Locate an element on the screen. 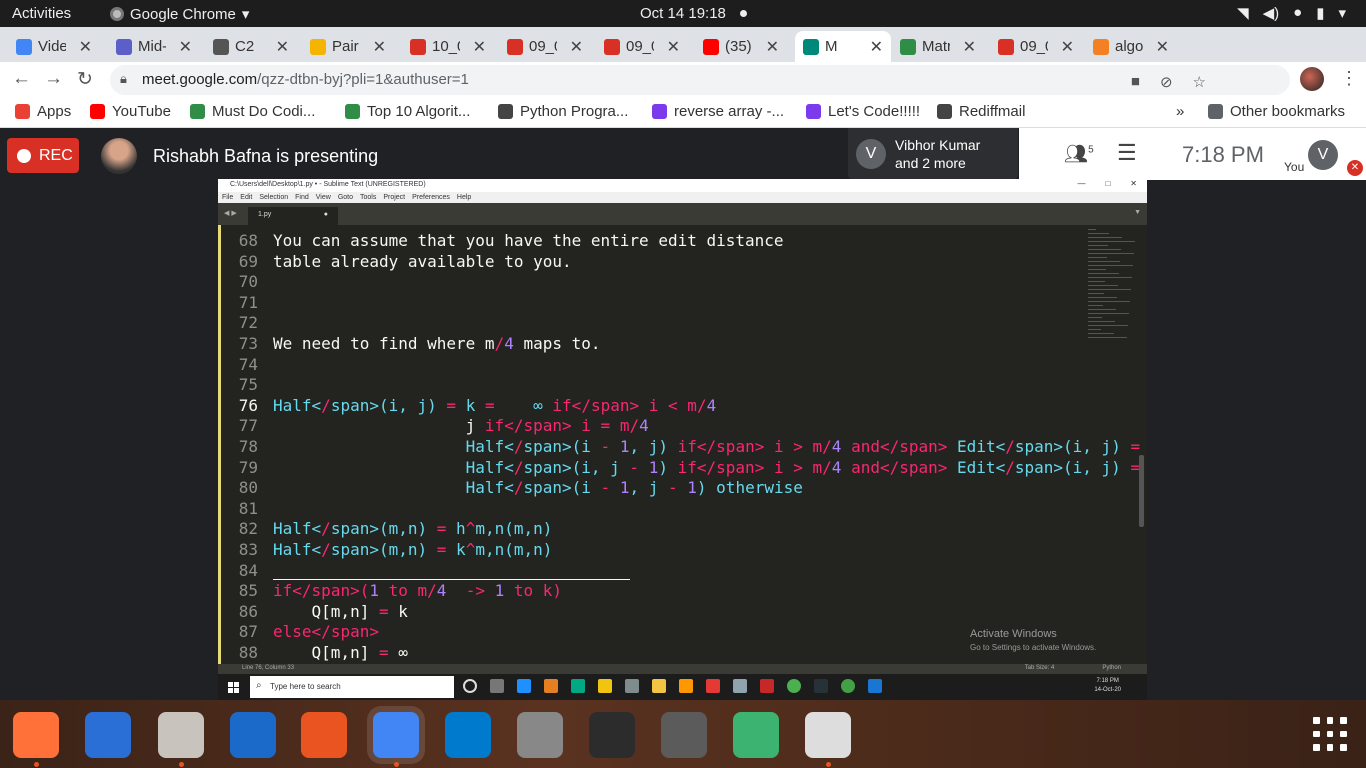  code-line: j if</span> i = m/4 is located at coordinates (461, 425).